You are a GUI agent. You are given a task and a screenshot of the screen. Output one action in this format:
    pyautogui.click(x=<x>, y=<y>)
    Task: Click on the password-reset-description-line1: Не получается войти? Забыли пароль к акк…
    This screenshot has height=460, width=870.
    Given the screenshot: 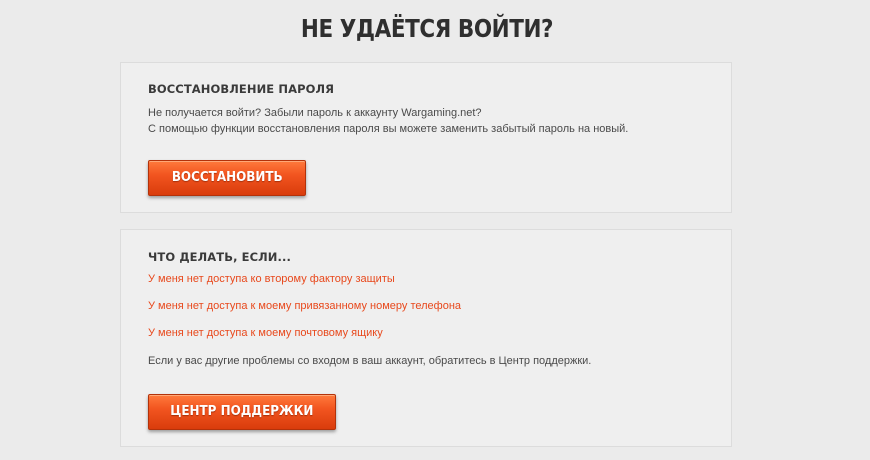 What is the action you would take?
    pyautogui.click(x=315, y=113)
    